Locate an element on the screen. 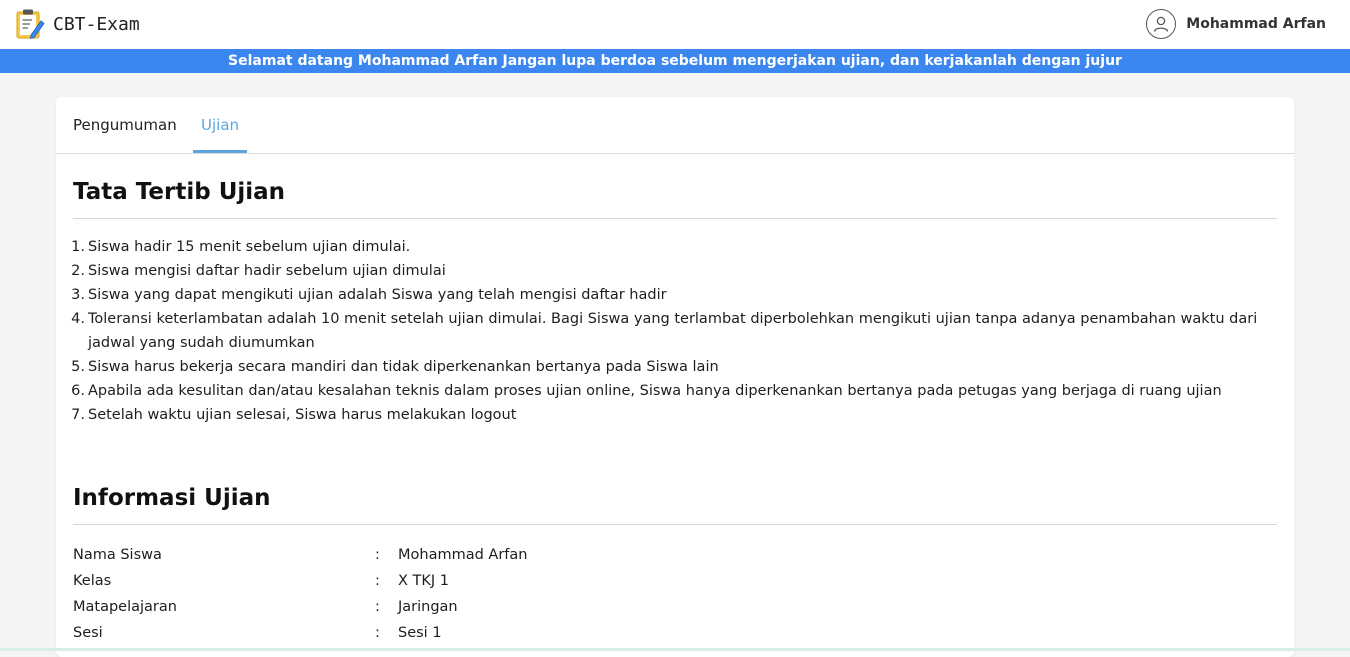 The image size is (1350, 657). user-name: Mohammad Arfan is located at coordinates (1256, 24).